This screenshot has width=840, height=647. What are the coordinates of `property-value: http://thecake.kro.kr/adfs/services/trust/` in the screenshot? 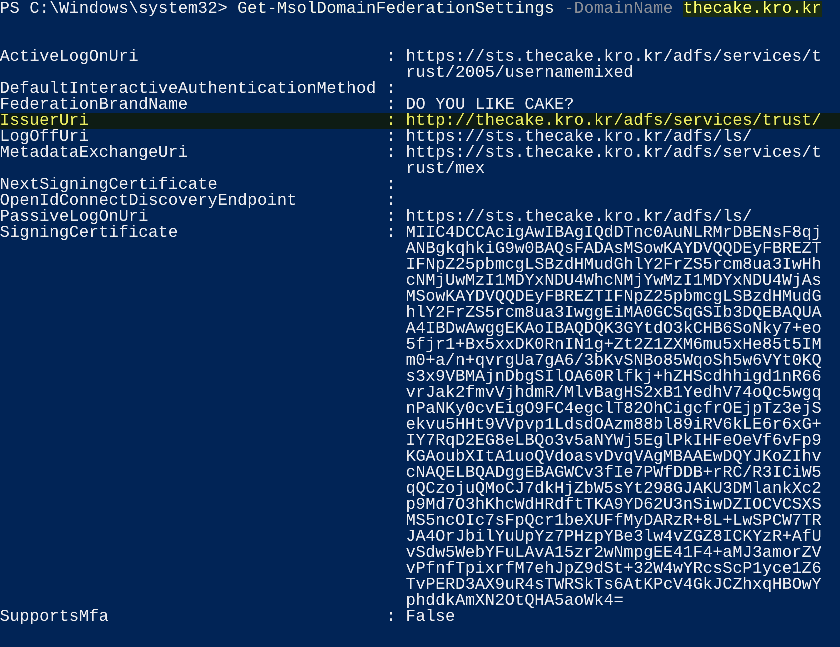 It's located at (614, 121).